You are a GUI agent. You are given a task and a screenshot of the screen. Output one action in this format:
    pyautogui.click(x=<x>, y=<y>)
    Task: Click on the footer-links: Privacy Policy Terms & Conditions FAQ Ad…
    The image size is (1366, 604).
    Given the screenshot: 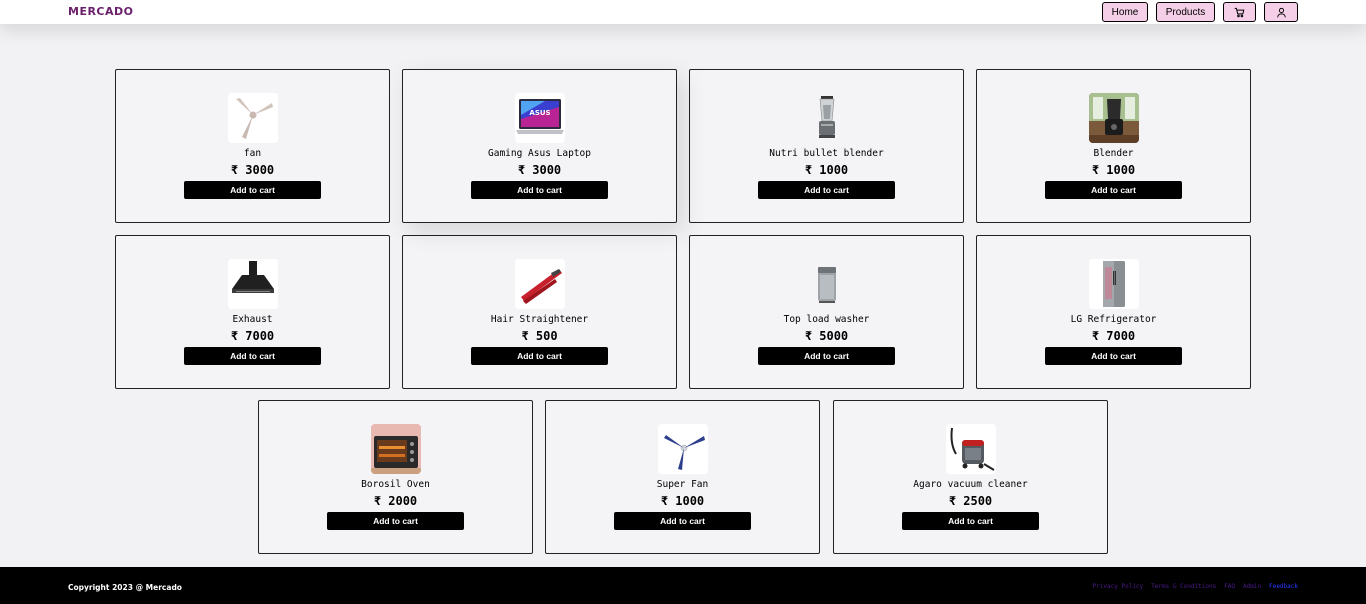 What is the action you would take?
    pyautogui.click(x=1195, y=586)
    